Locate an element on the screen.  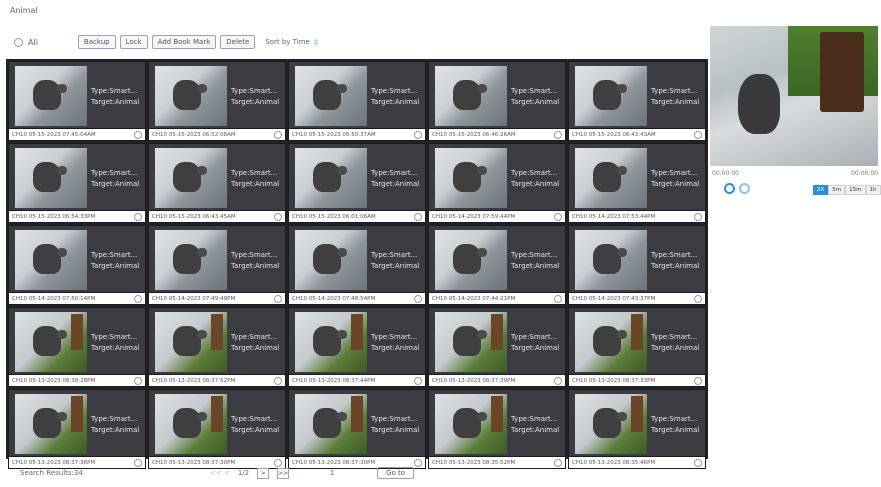
tile-timestamp: CH10 05-13-2023 08:37:36PM is located at coordinates (54, 462).